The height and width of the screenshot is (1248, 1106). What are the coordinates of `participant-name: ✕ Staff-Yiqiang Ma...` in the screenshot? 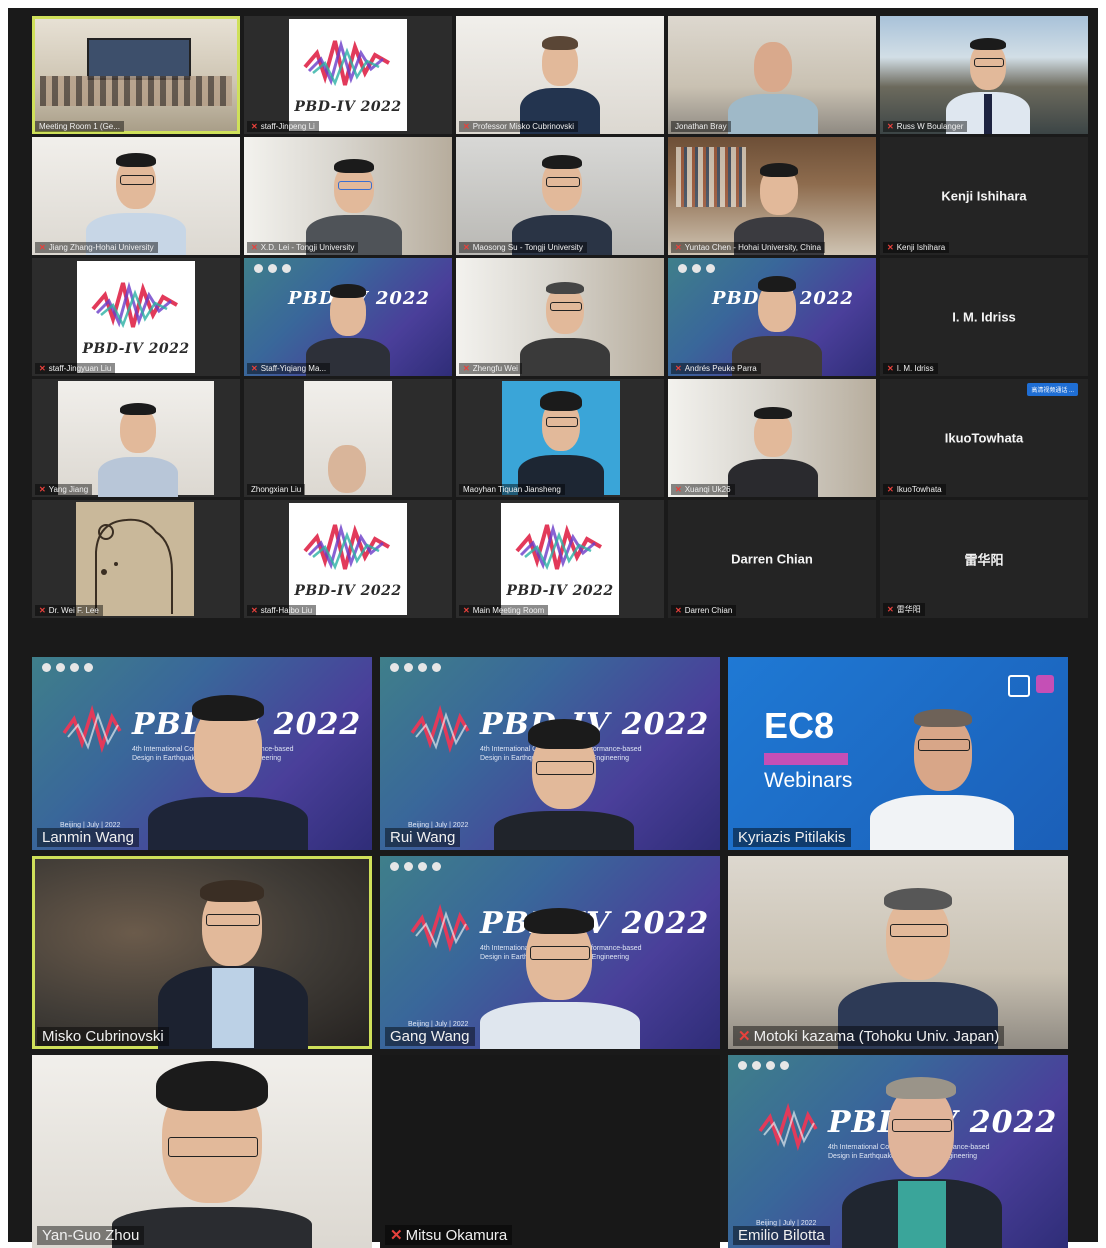 It's located at (289, 368).